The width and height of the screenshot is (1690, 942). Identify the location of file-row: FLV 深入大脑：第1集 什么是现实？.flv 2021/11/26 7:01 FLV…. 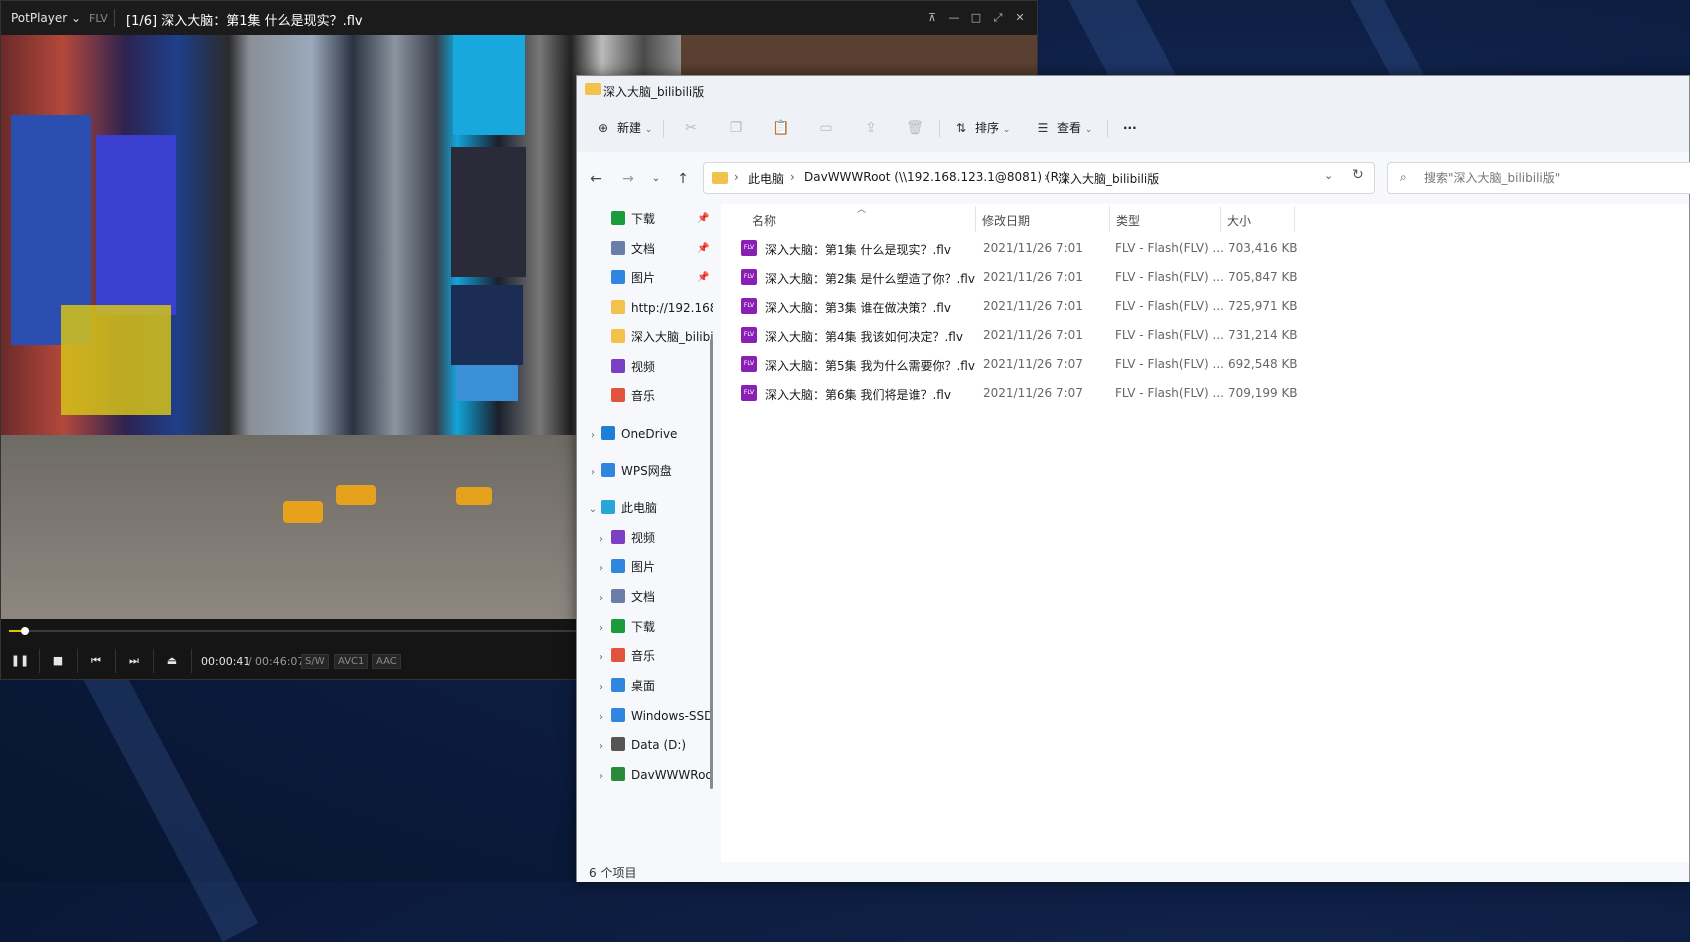
(1014, 248).